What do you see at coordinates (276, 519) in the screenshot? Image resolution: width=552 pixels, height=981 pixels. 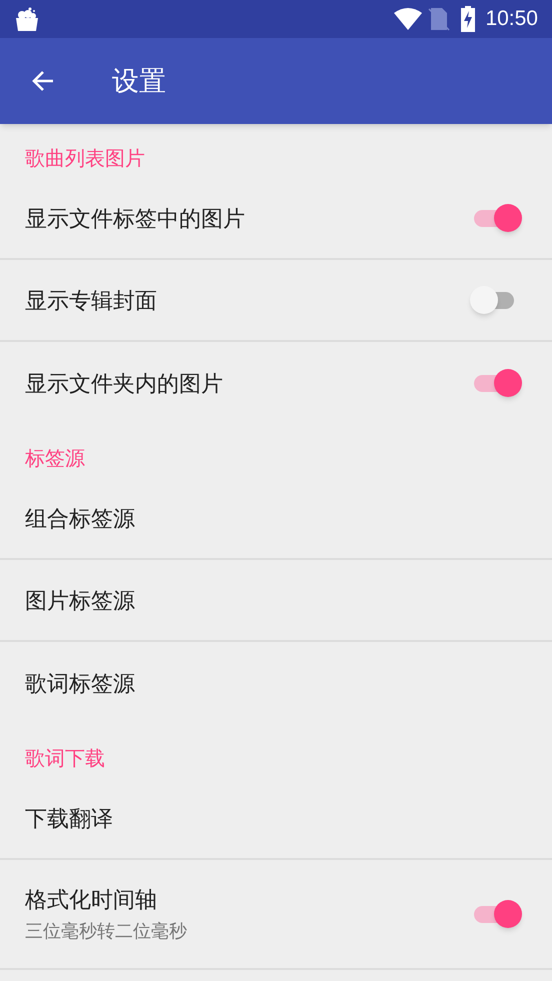 I see `settings-row: 组合标签源` at bounding box center [276, 519].